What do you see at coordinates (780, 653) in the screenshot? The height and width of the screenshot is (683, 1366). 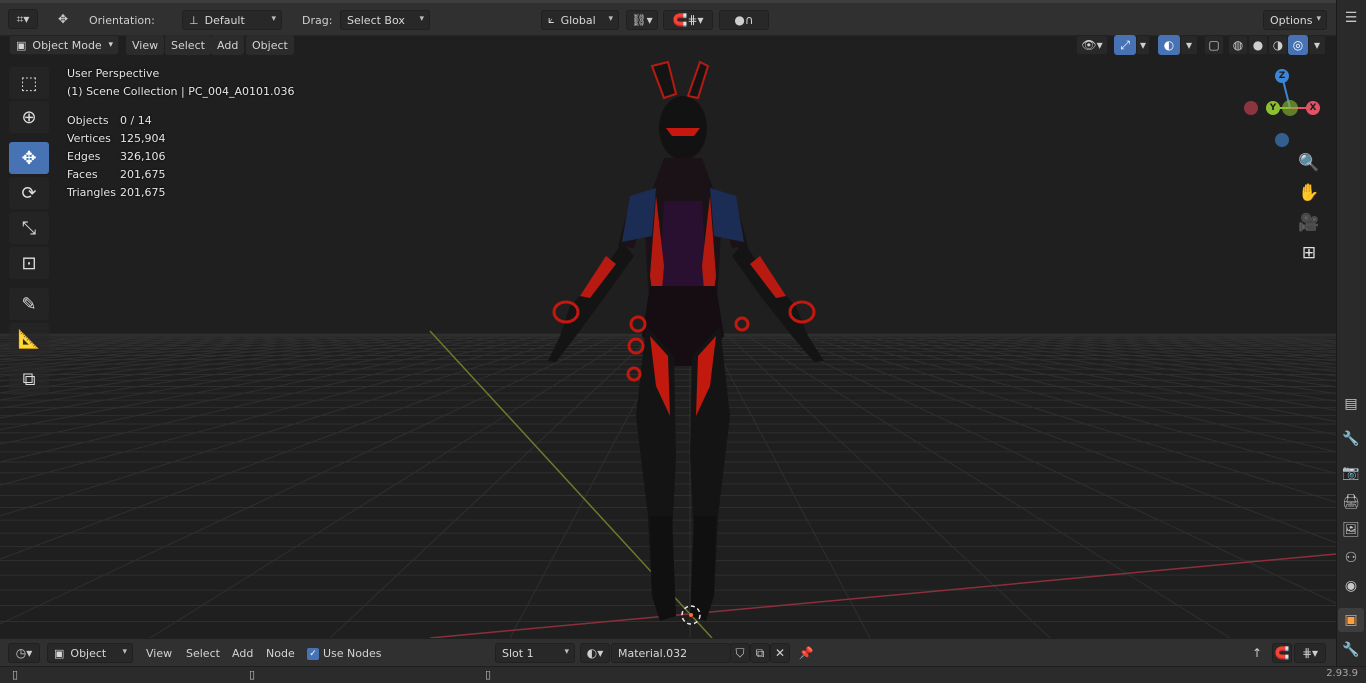 I see `unlink-material-icon: ✕` at bounding box center [780, 653].